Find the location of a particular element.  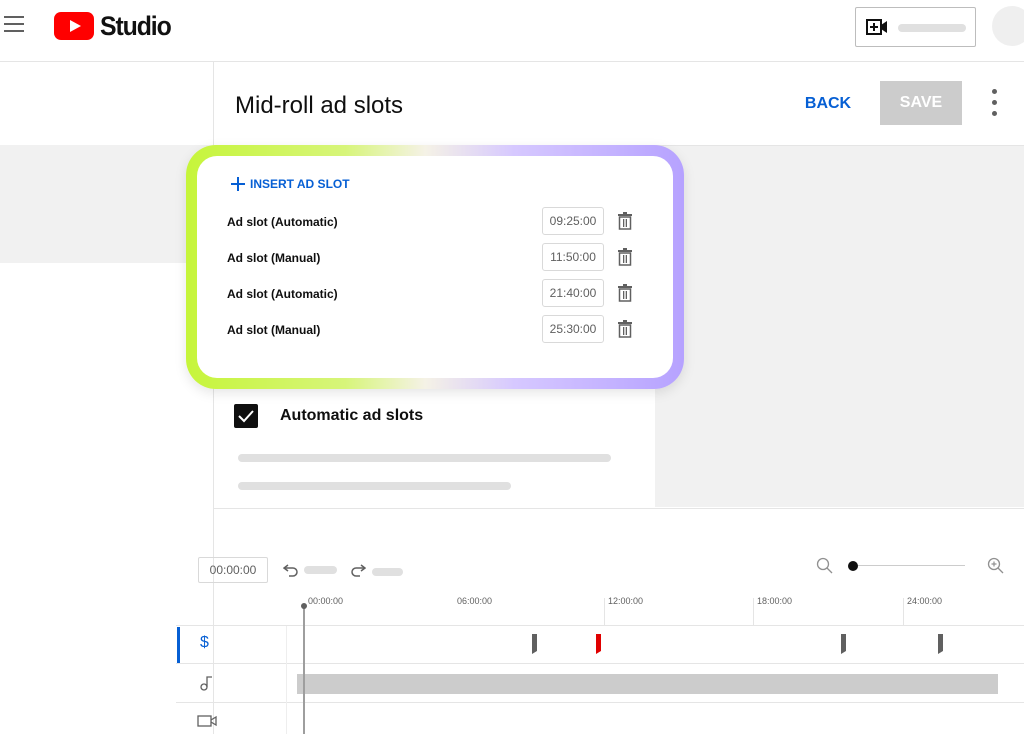

zoom-slider-handle is located at coordinates (853, 566).